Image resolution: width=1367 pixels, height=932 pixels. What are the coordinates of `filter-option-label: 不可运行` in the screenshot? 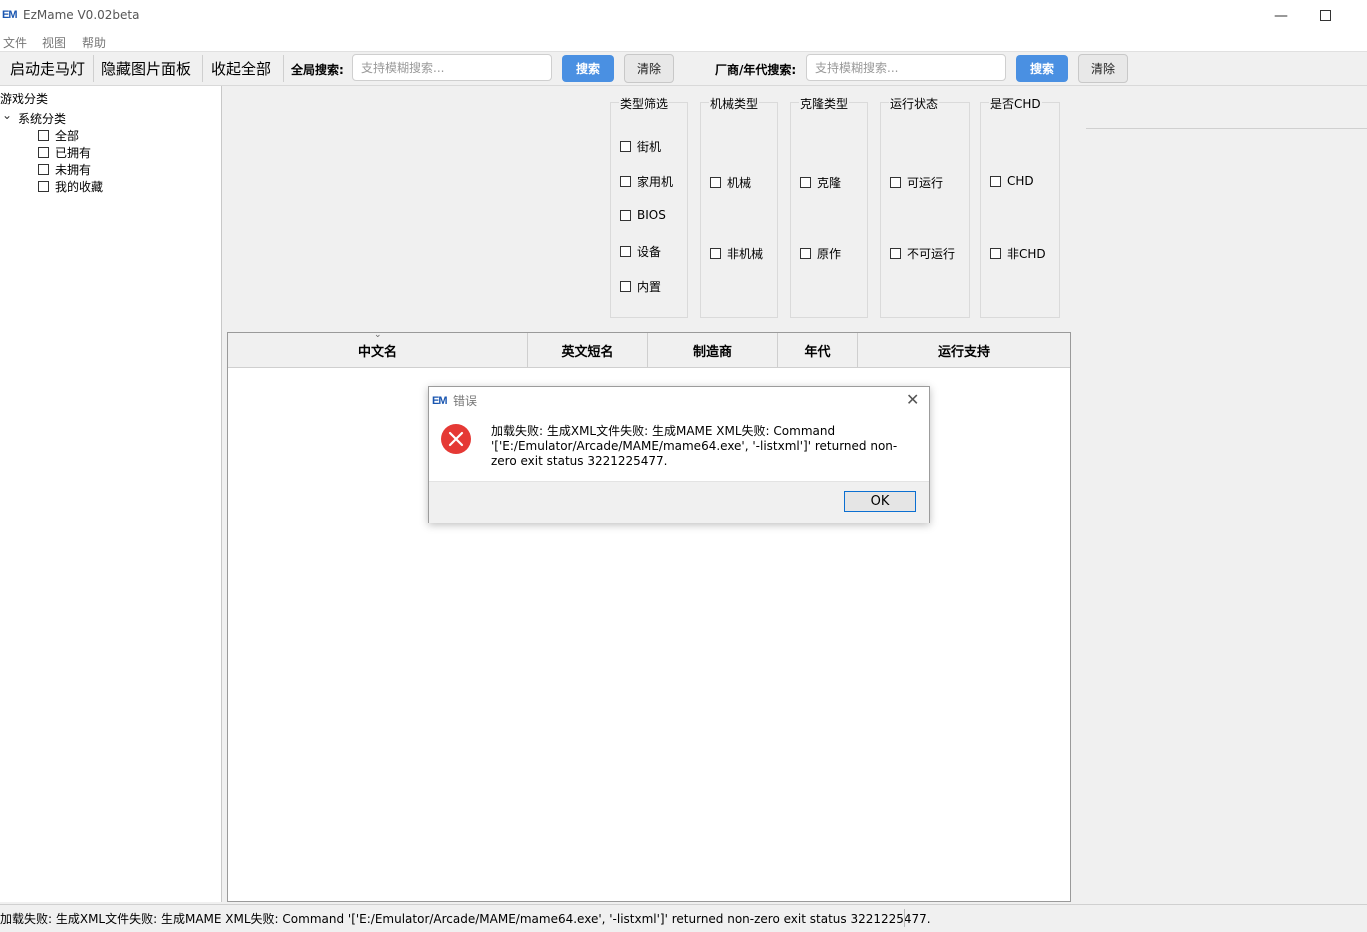 It's located at (931, 254).